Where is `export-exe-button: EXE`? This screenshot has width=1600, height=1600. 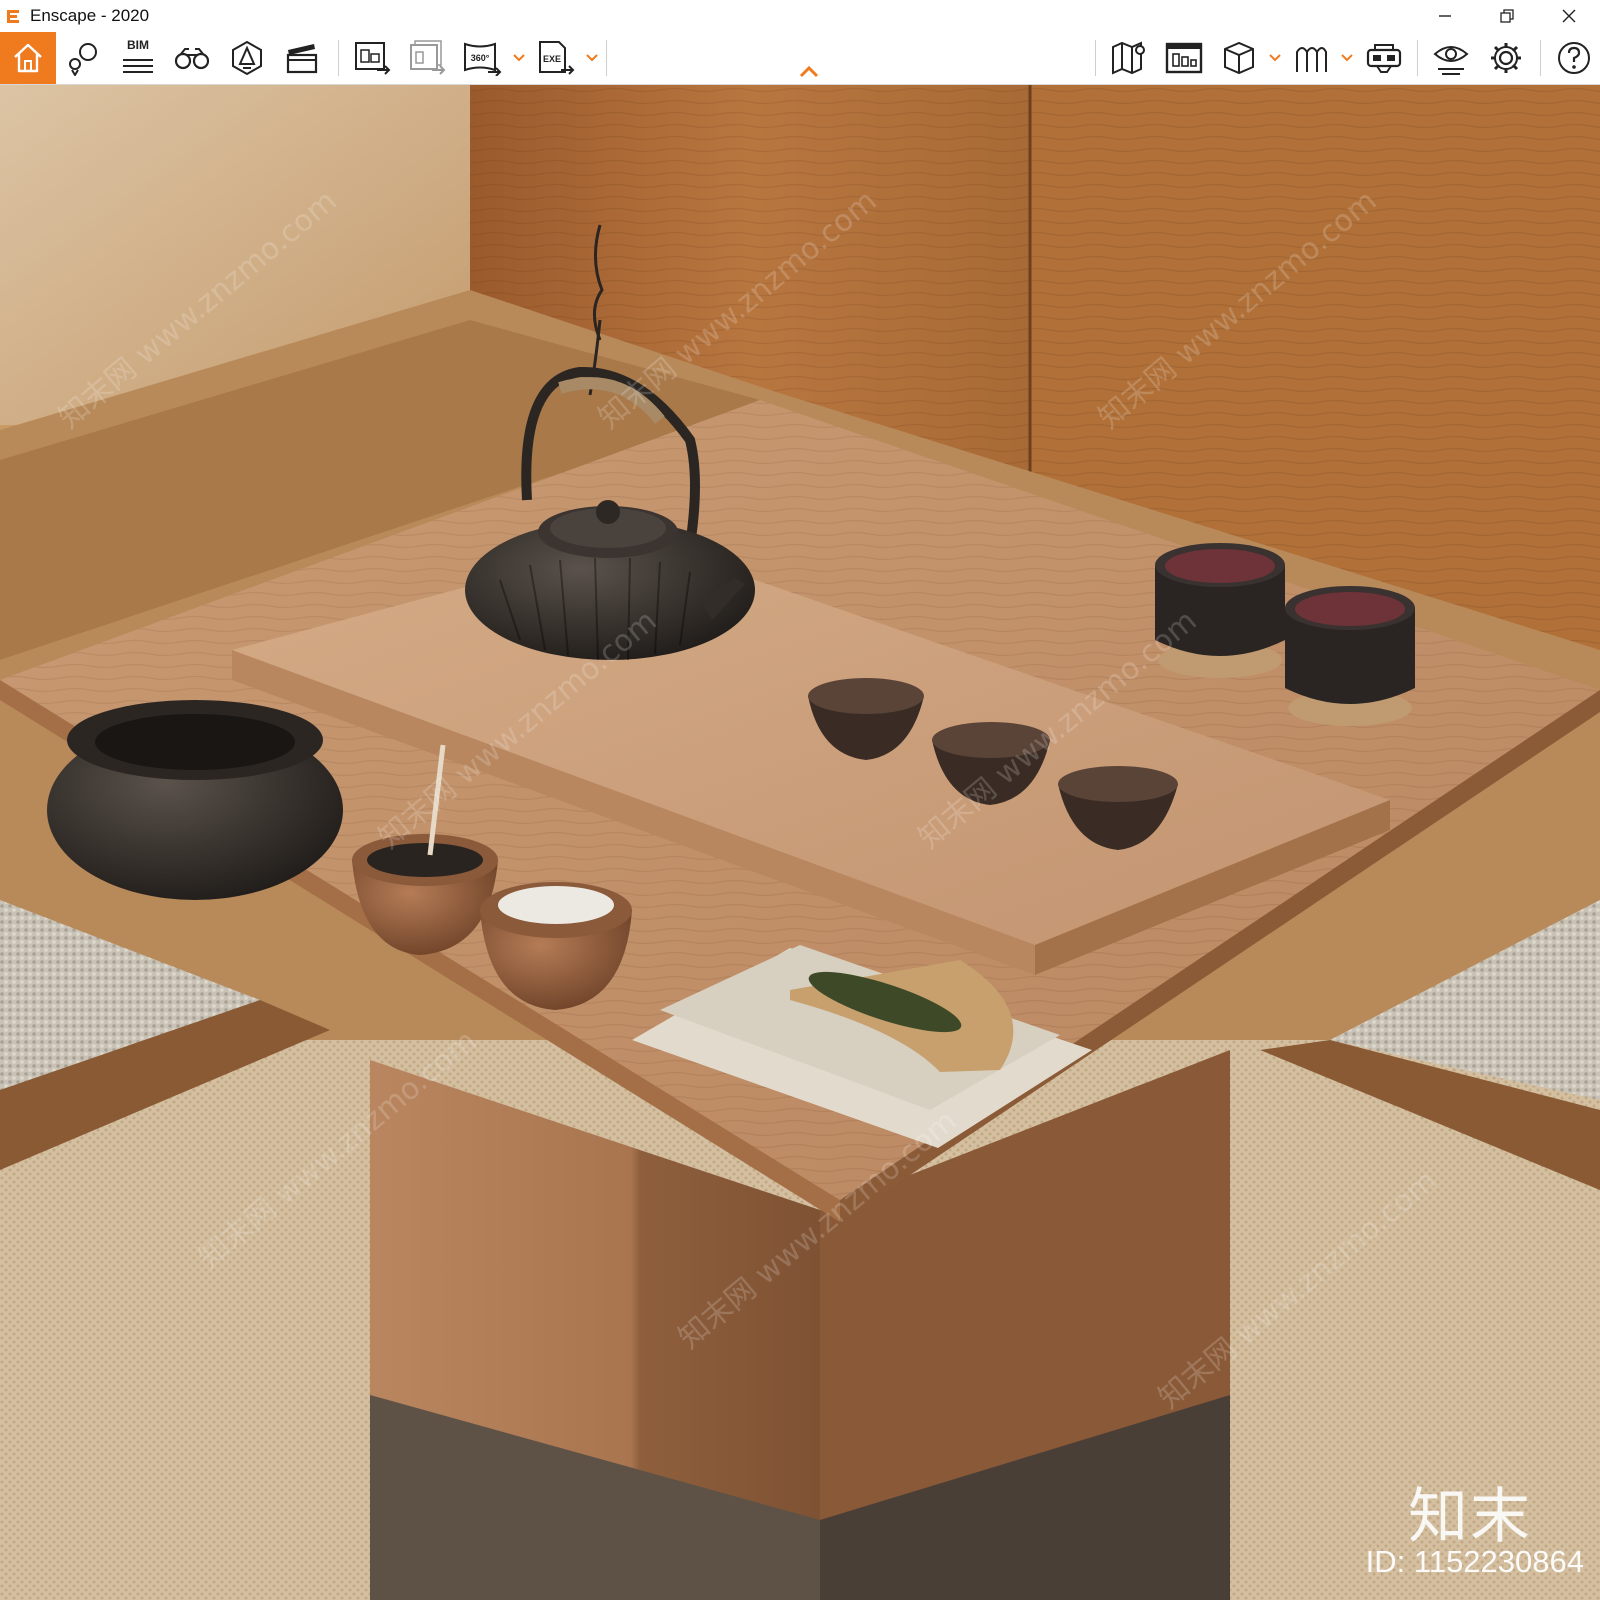 export-exe-button: EXE is located at coordinates (556, 58).